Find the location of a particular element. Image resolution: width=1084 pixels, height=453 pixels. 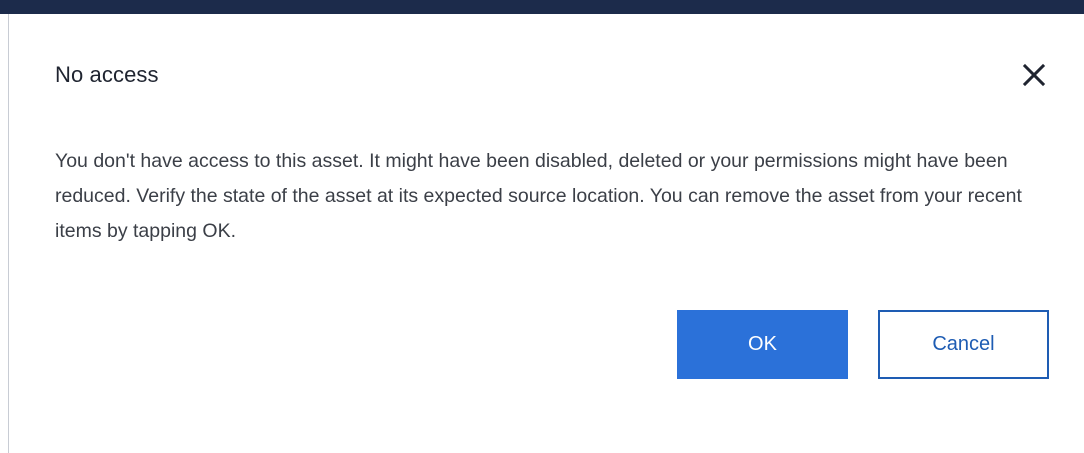

cancel-button: Cancel is located at coordinates (963, 344).